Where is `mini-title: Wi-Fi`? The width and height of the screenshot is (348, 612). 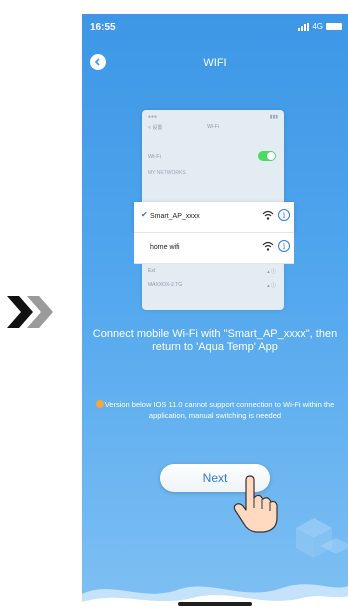 mini-title: Wi-Fi is located at coordinates (213, 127).